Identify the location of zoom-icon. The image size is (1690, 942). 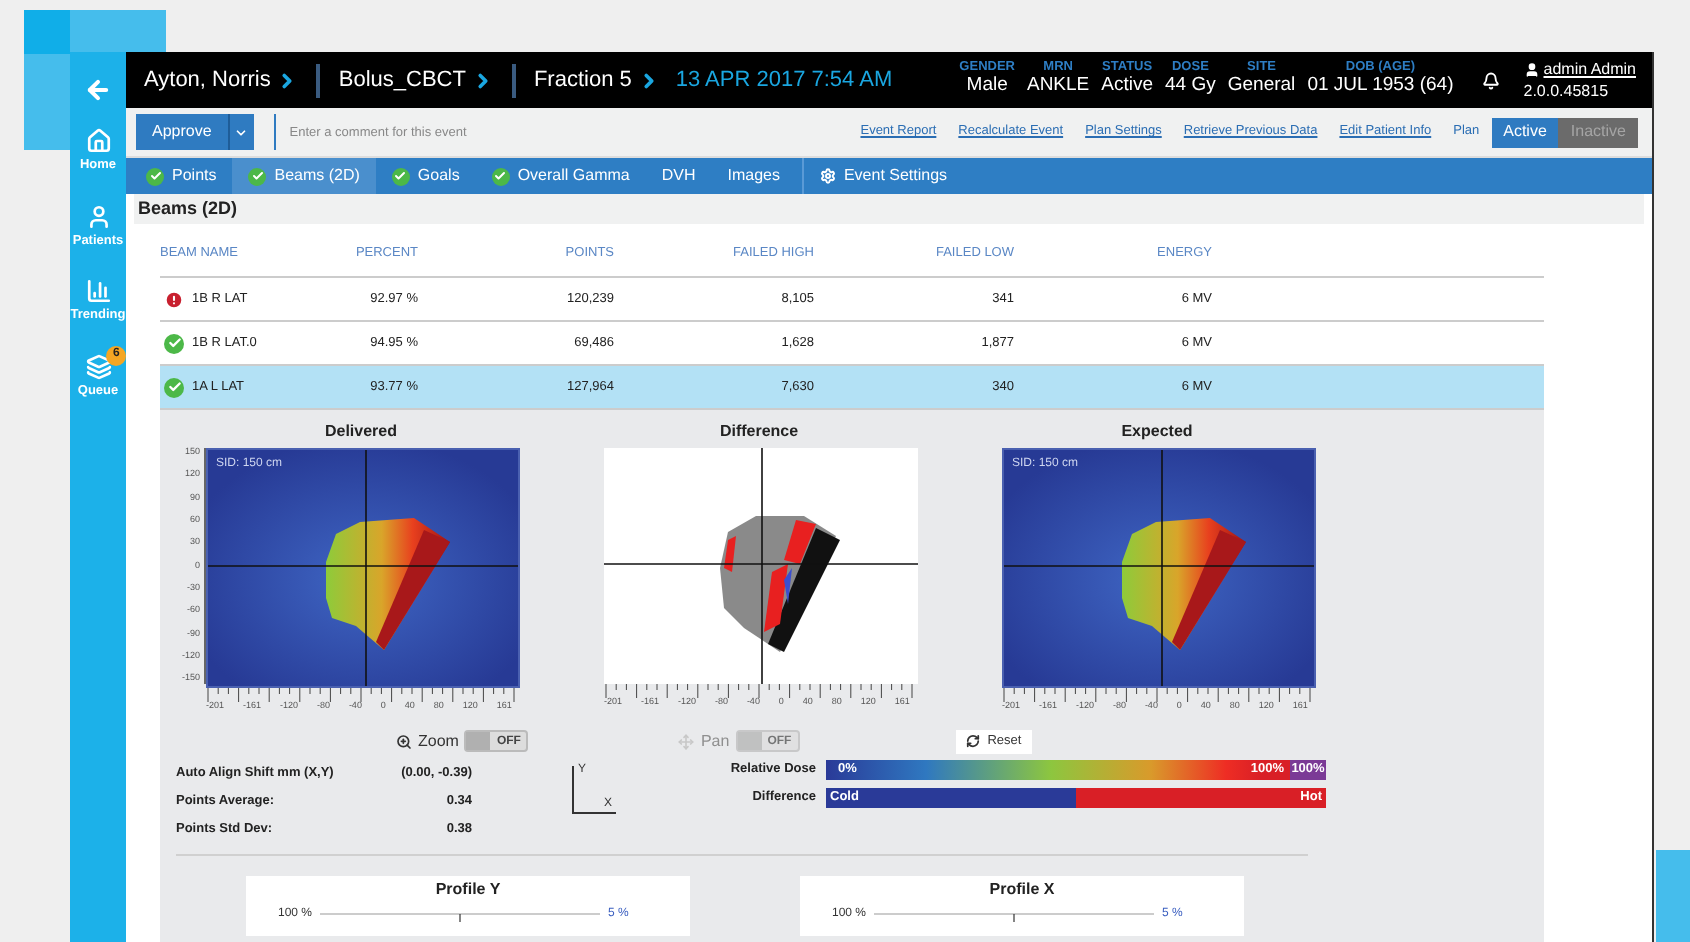
(404, 741).